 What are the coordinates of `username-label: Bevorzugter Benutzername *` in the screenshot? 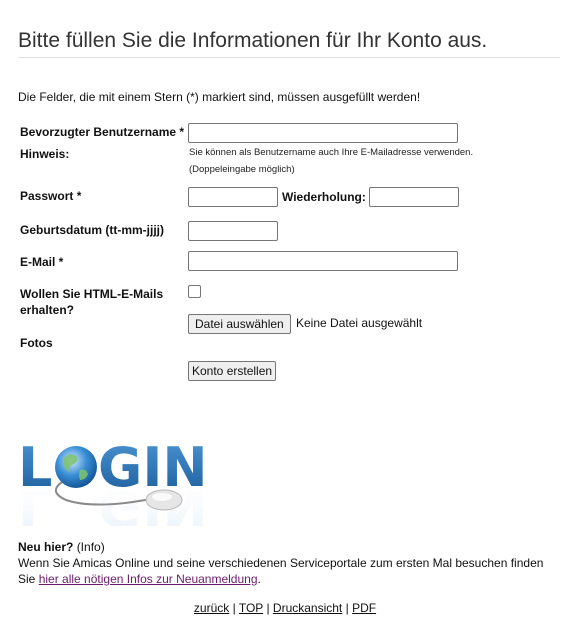 It's located at (102, 132).